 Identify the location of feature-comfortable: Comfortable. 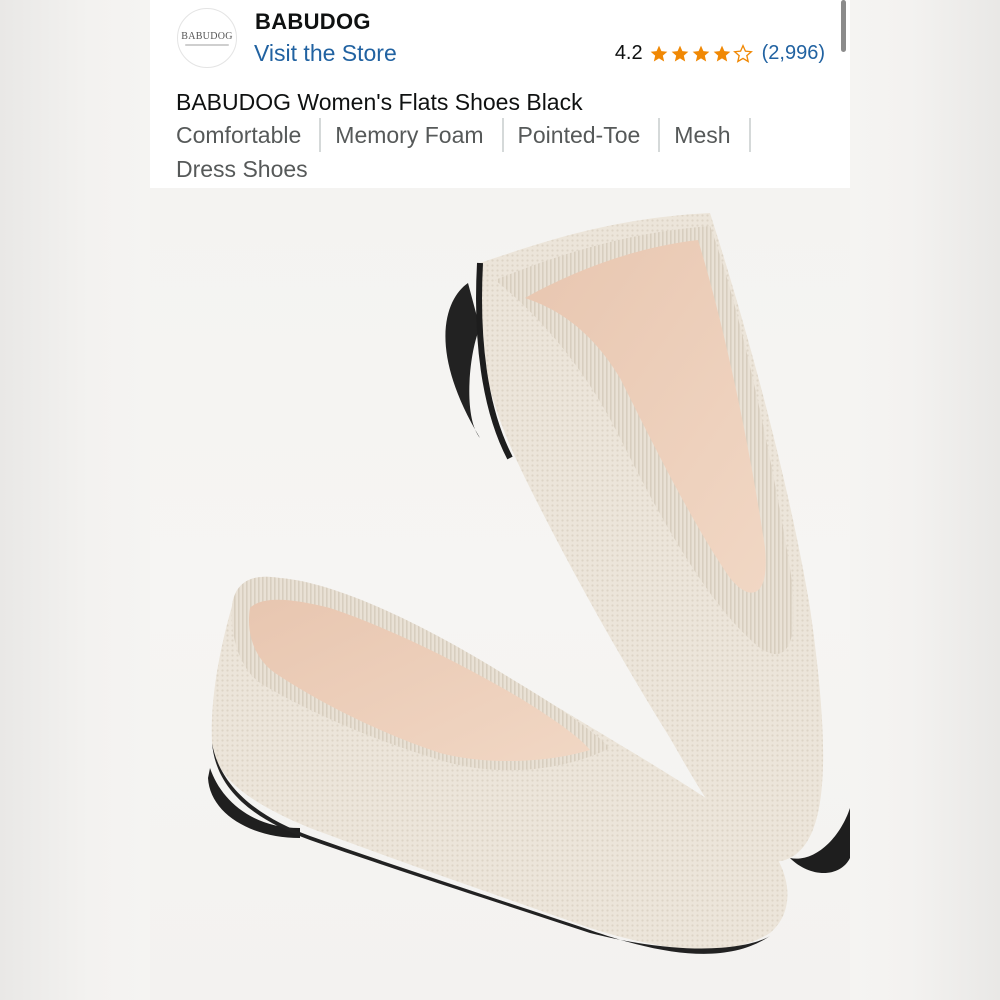
(249, 135).